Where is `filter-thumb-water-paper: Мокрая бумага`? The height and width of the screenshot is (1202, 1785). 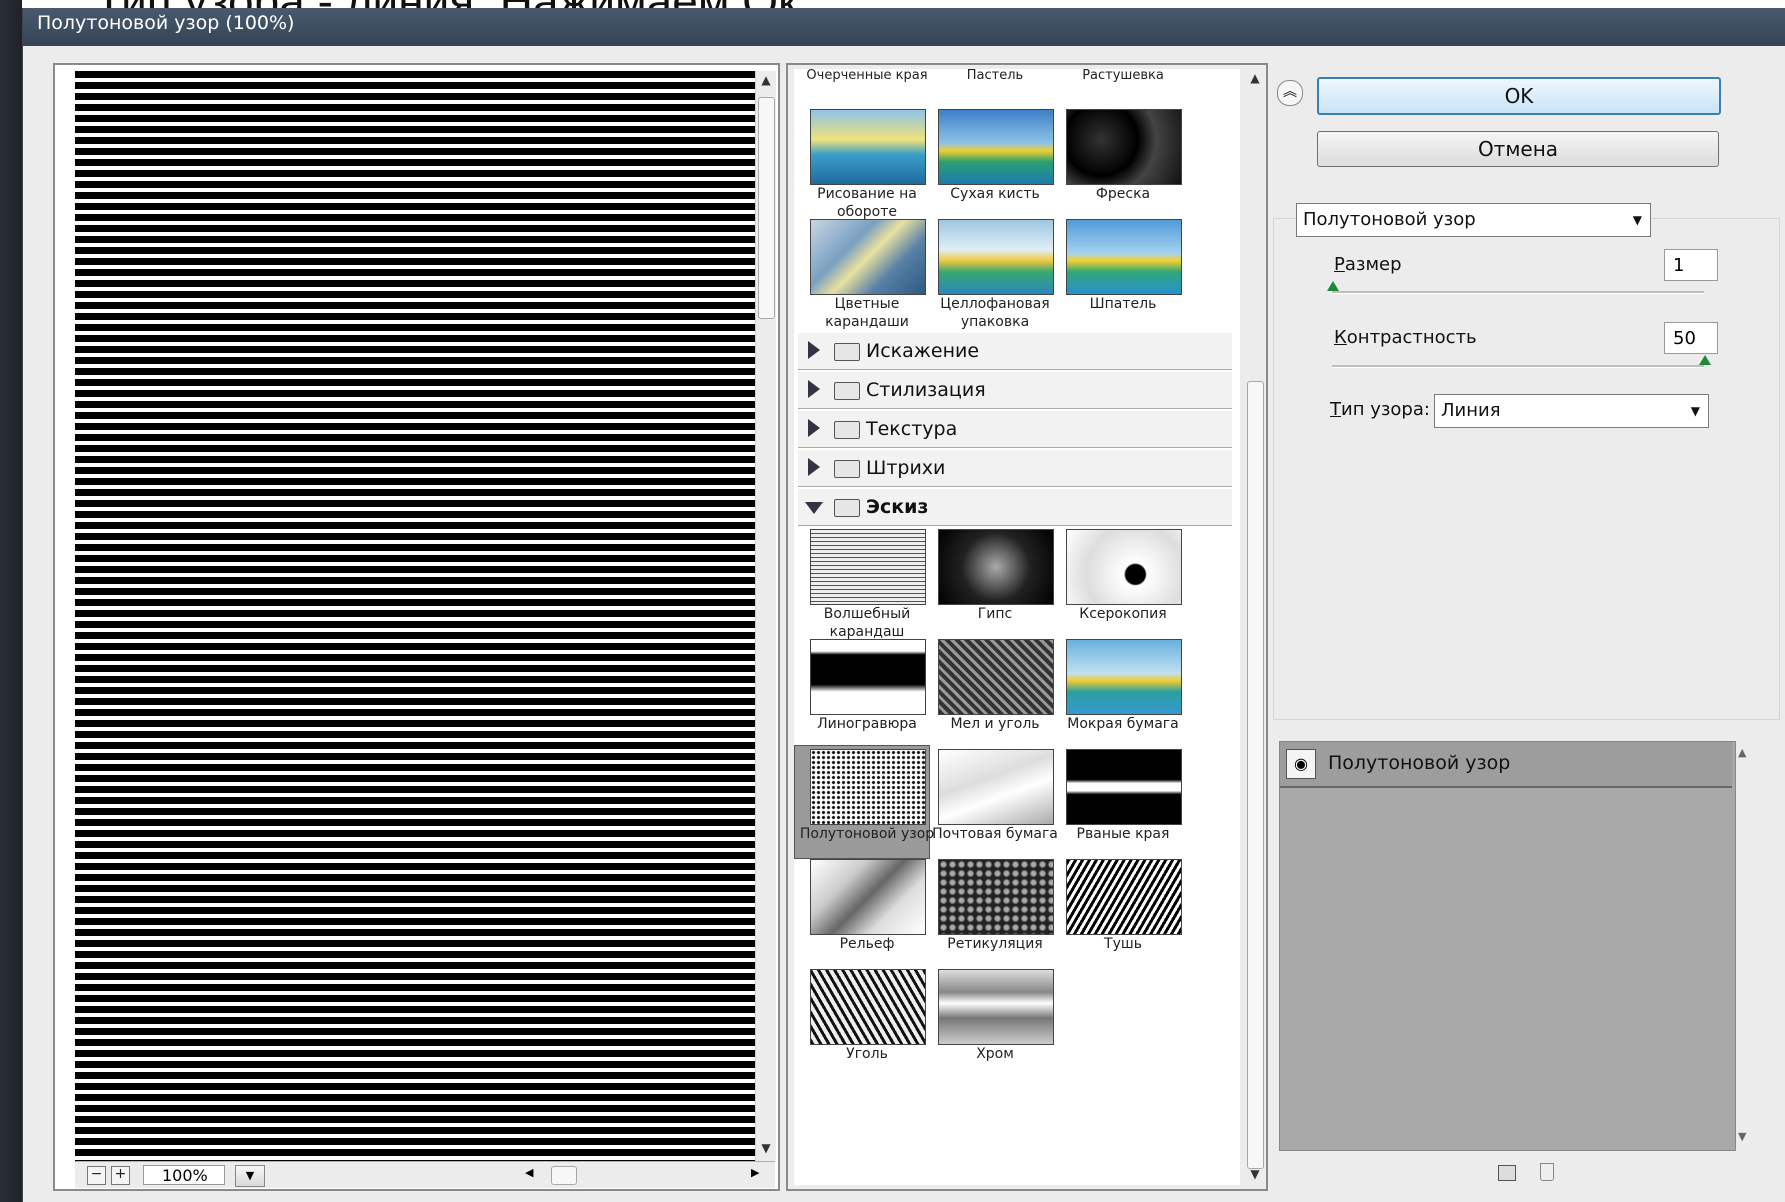 filter-thumb-water-paper: Мокрая бумага is located at coordinates (1120, 699).